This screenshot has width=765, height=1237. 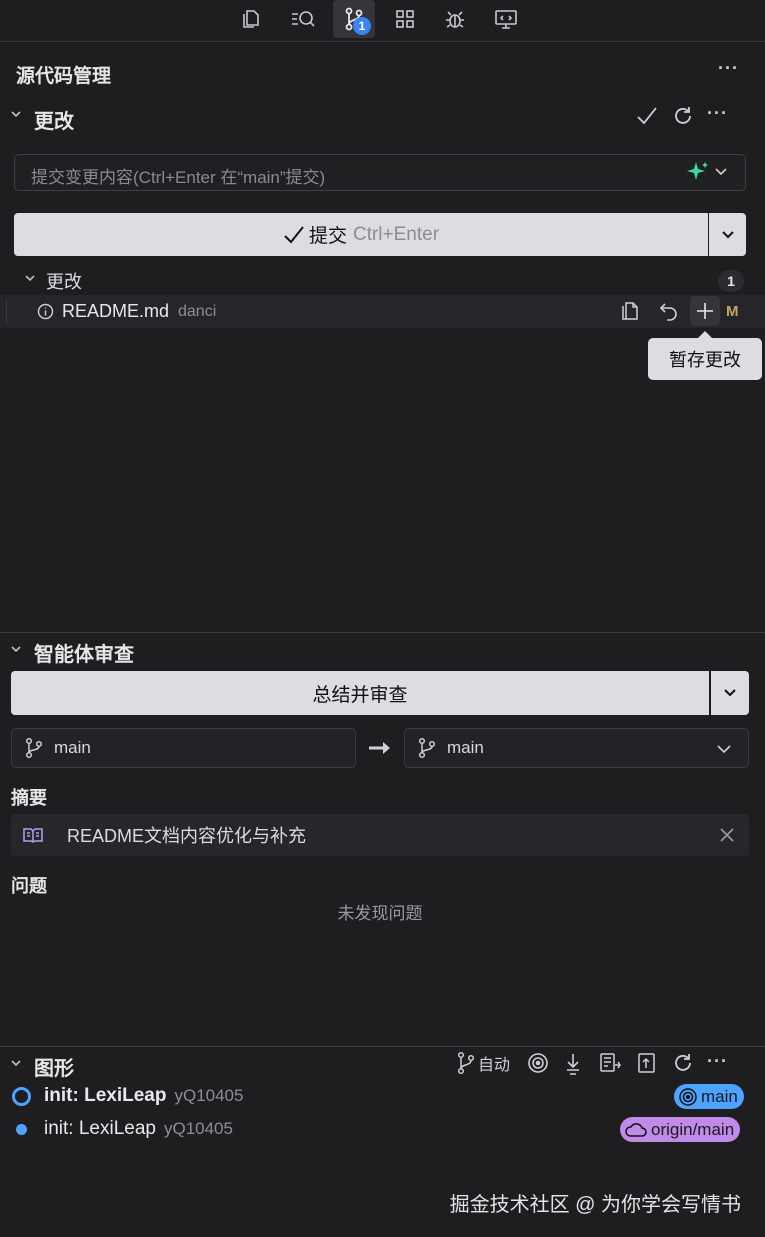 I want to click on source-control-icon: 1, so click(x=354, y=19).